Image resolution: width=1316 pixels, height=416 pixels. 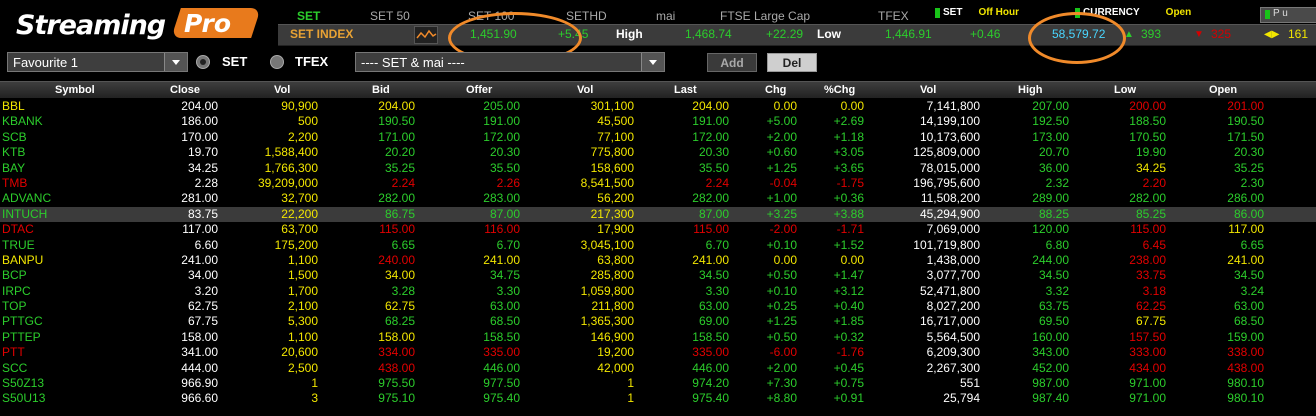 What do you see at coordinates (396, 367) in the screenshot?
I see `cell-bid: 438.00` at bounding box center [396, 367].